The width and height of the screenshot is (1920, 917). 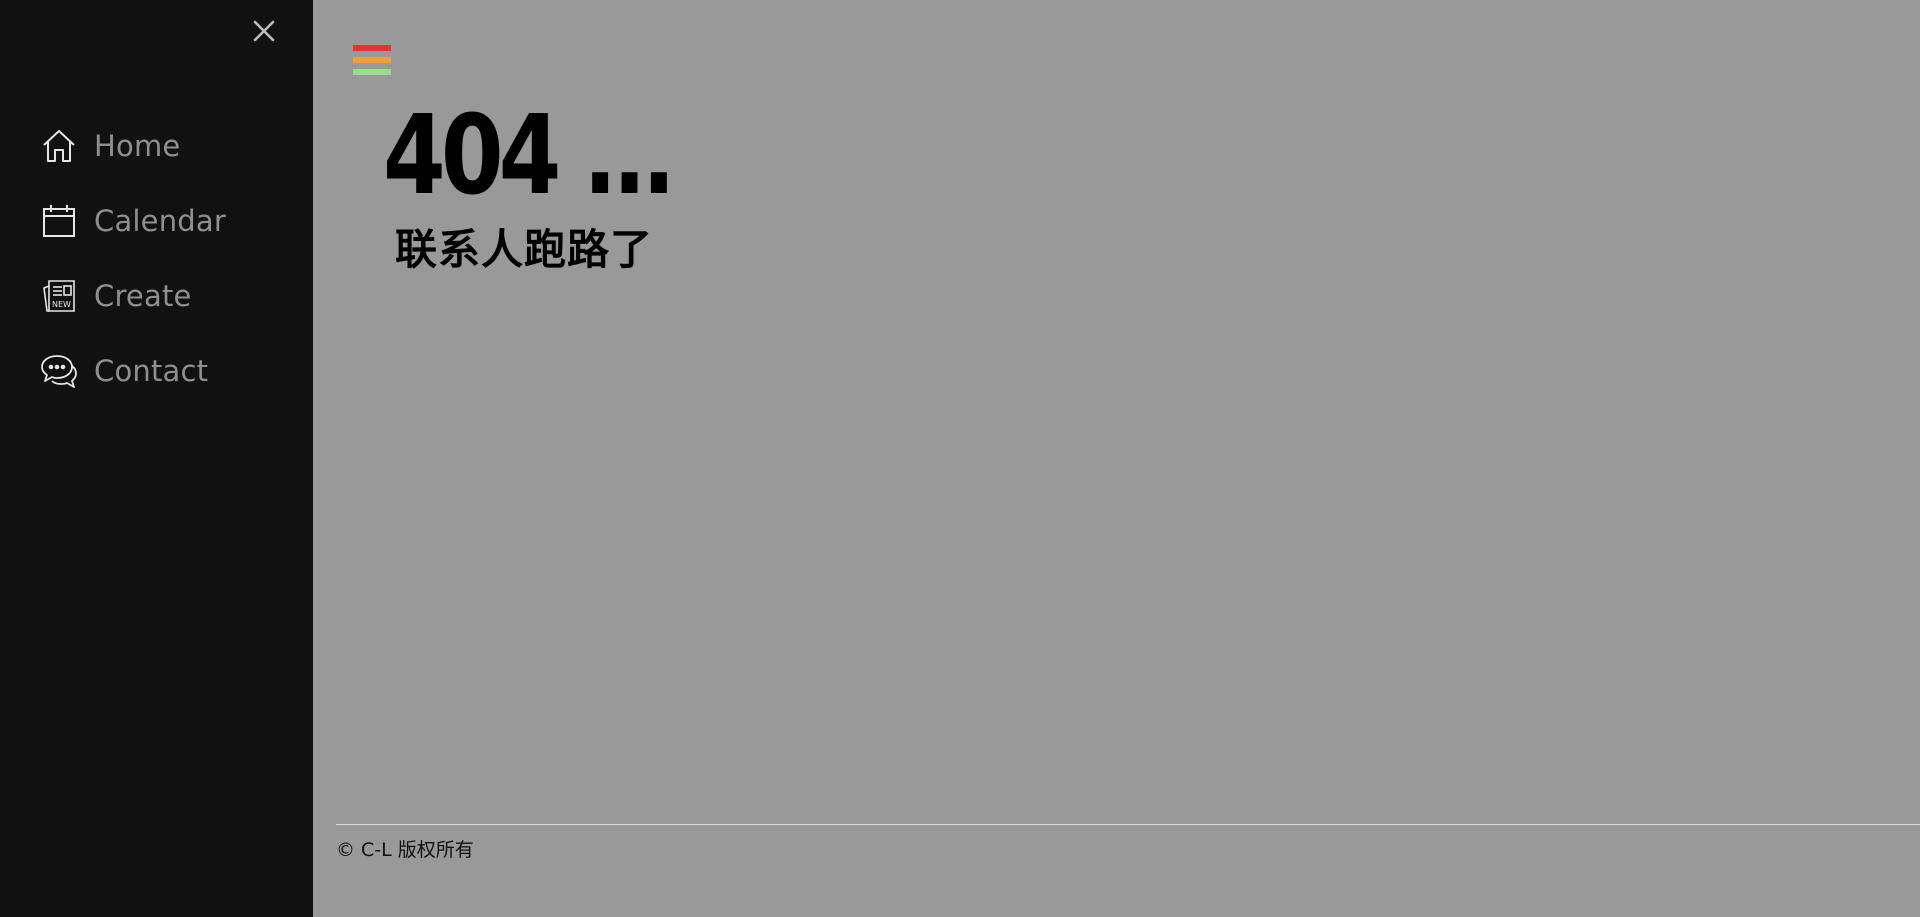 I want to click on sidebar-item-home: Home, so click(x=156, y=145).